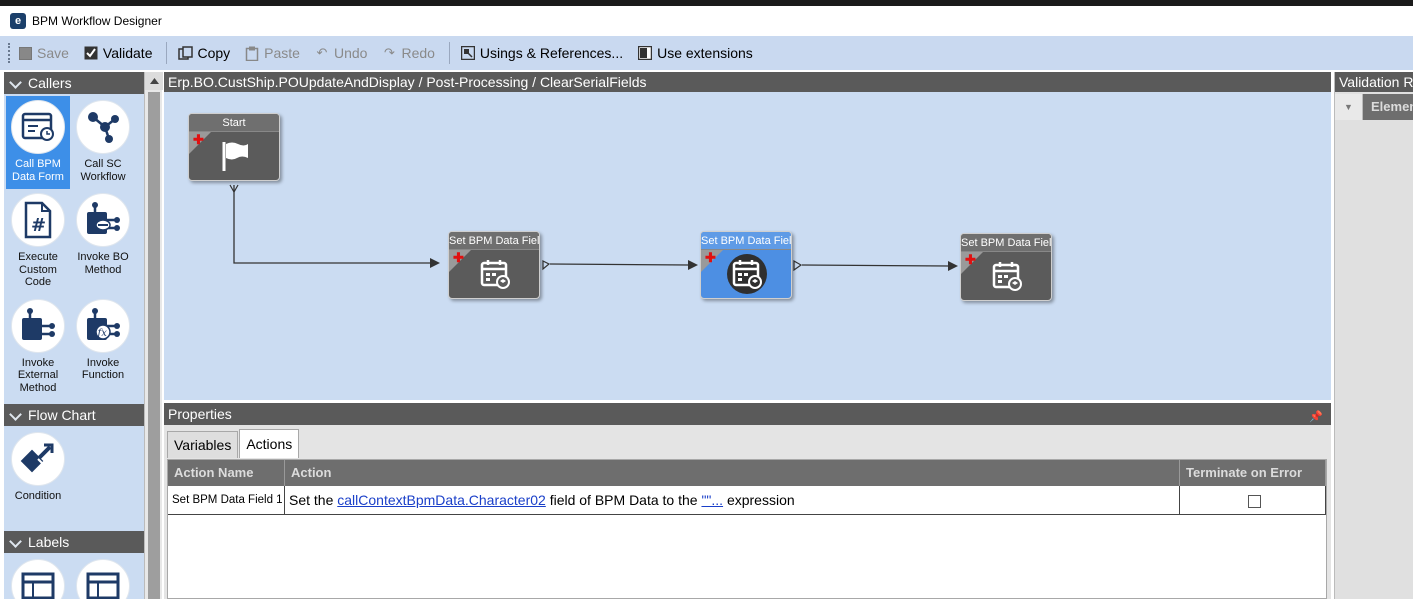 The width and height of the screenshot is (1413, 599). I want to click on callers-section-header: Callers, so click(74, 83).